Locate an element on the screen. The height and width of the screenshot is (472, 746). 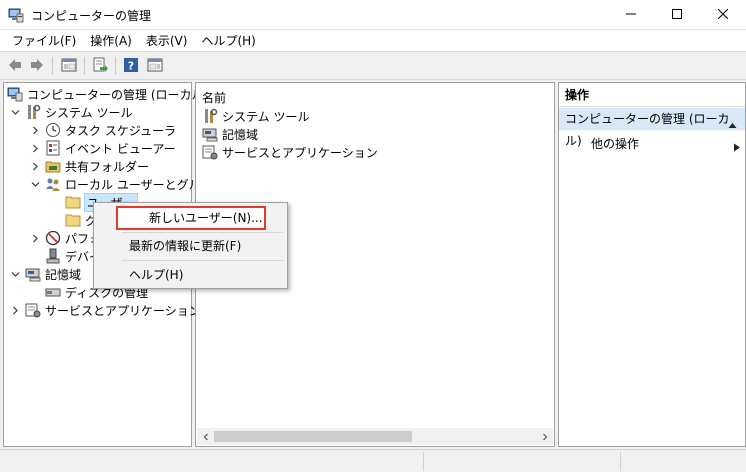
device-manager-icon is located at coordinates (53, 256).